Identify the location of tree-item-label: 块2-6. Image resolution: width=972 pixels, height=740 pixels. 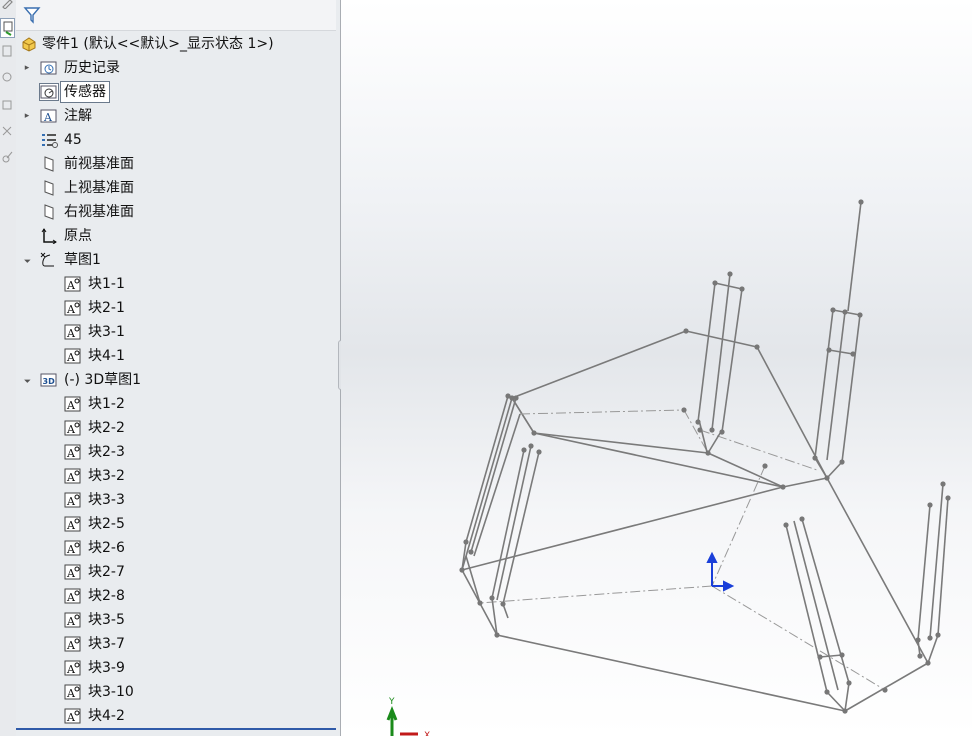
(106, 548).